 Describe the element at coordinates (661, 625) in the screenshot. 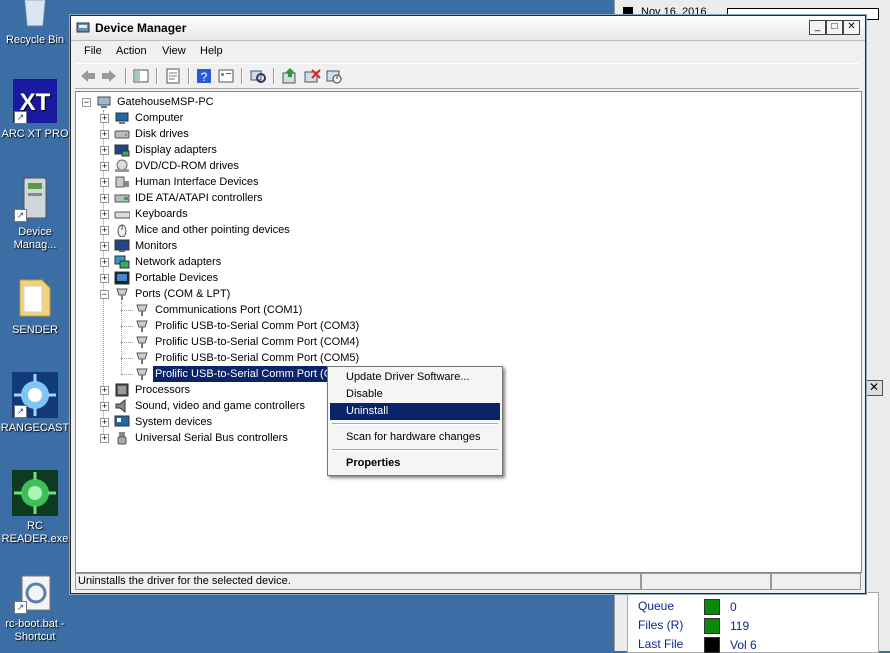

I see `row-label: Files (R)` at that location.